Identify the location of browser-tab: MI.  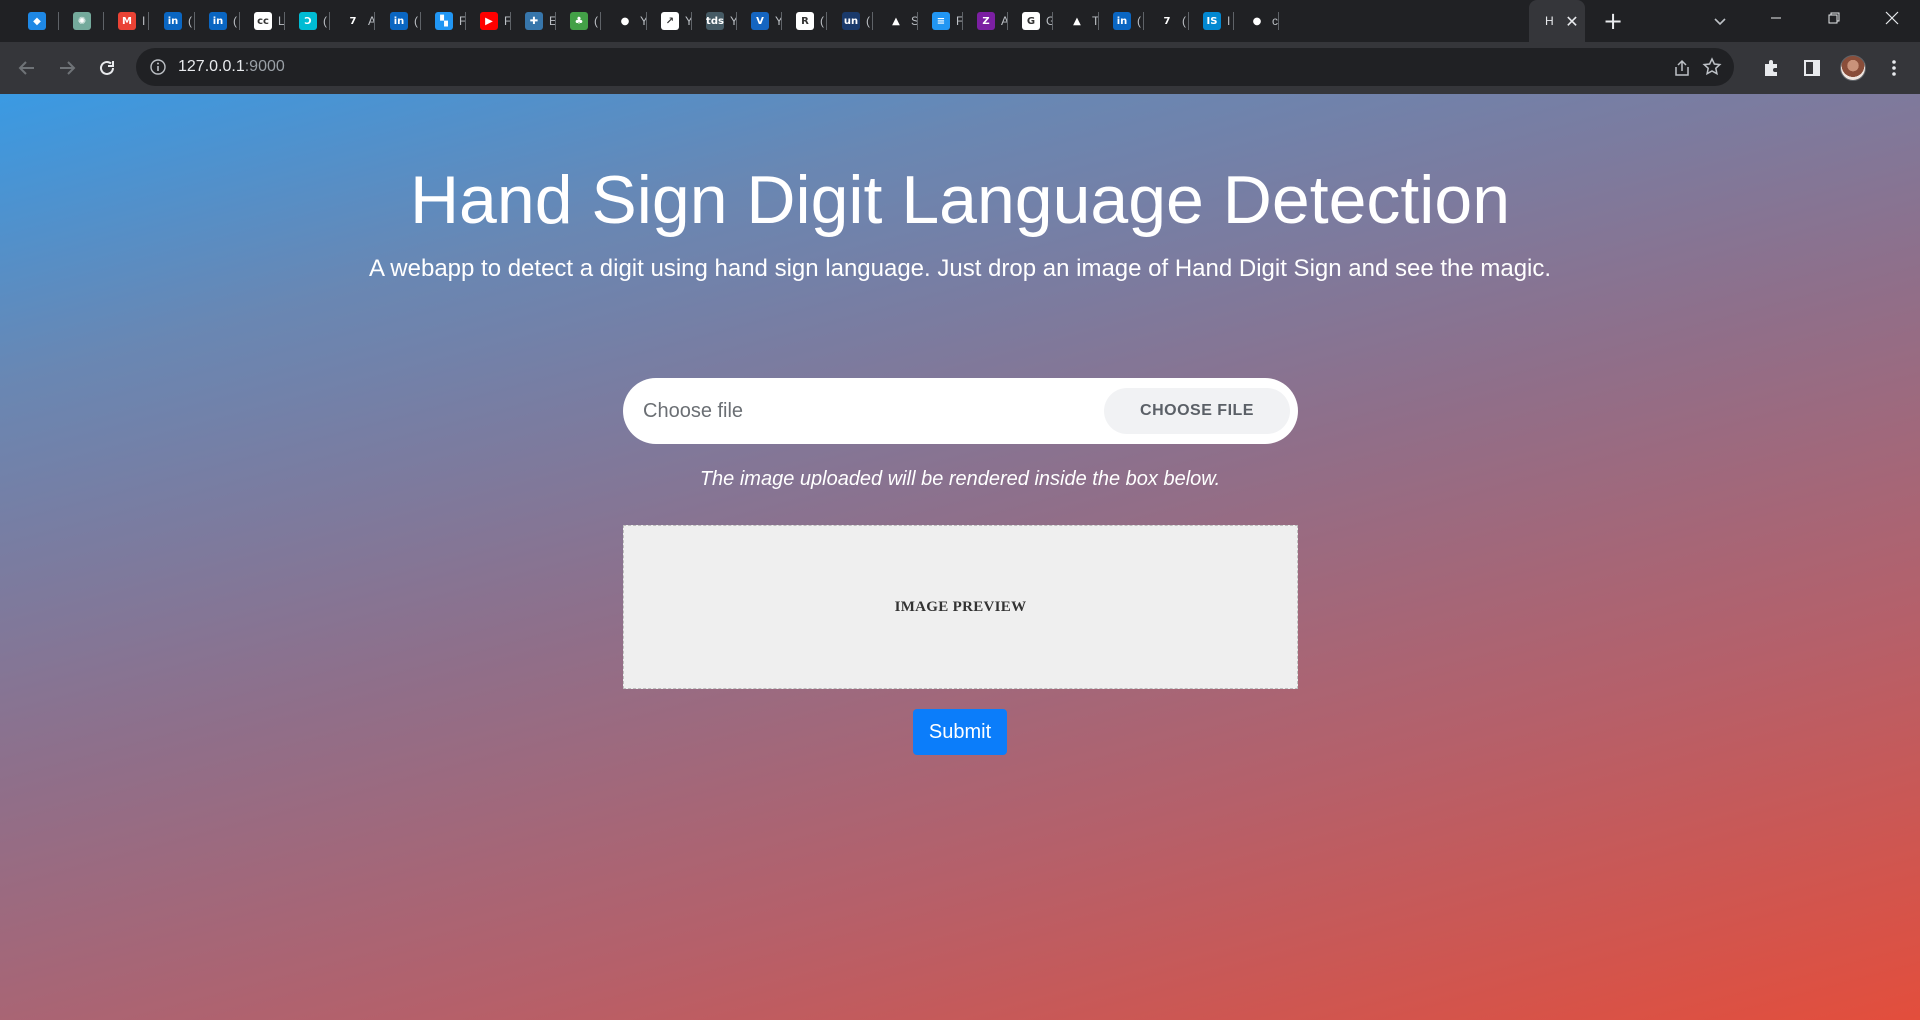
(126, 21).